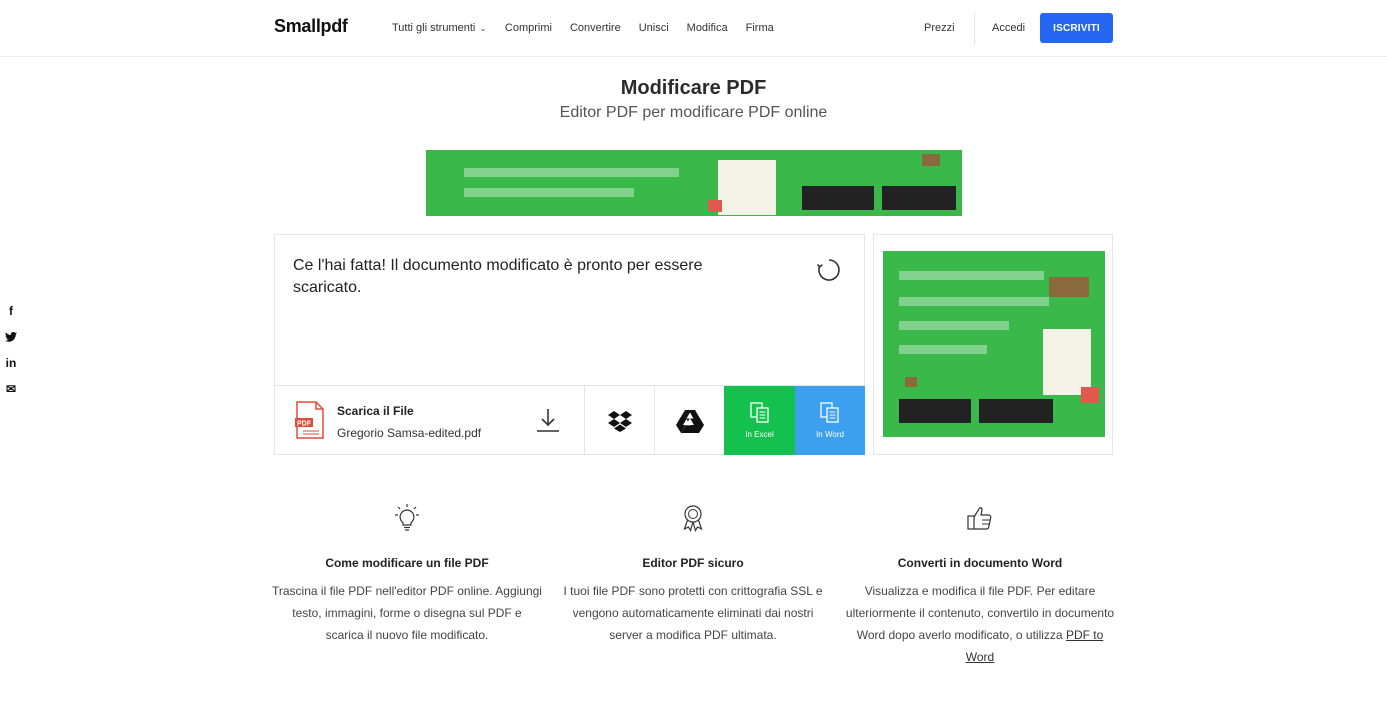 This screenshot has width=1387, height=701. I want to click on google-drive-icon, so click(689, 421).